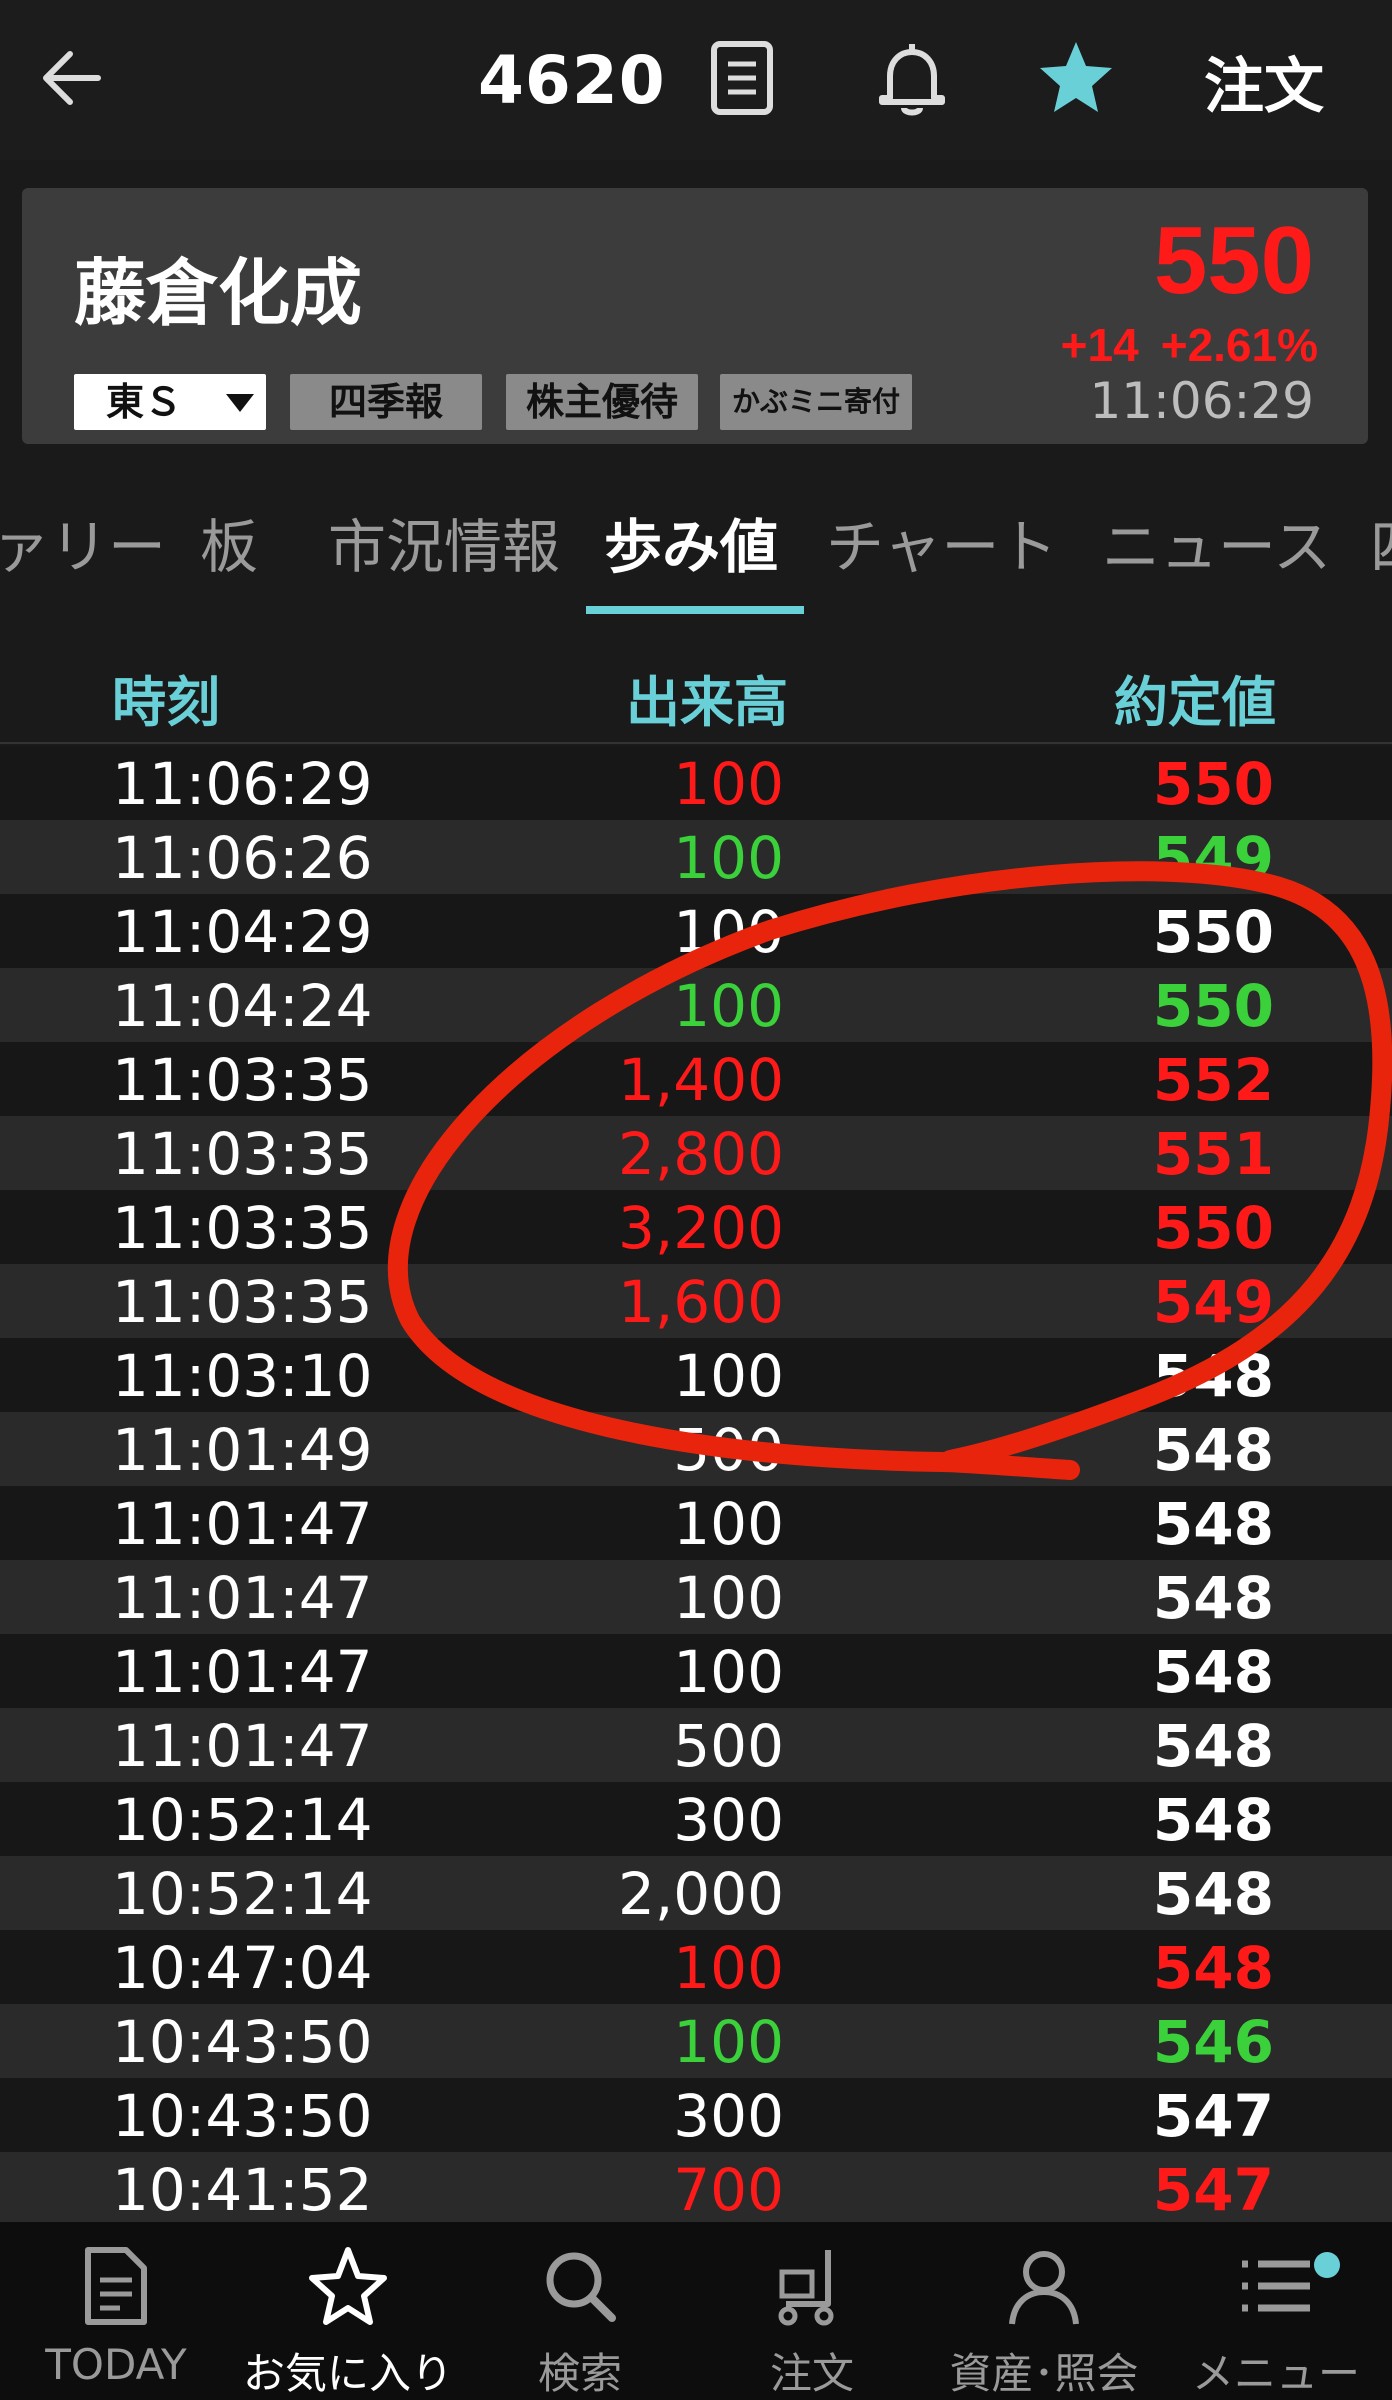 The width and height of the screenshot is (1392, 2400). I want to click on nav-today: TODAY, so click(116, 2311).